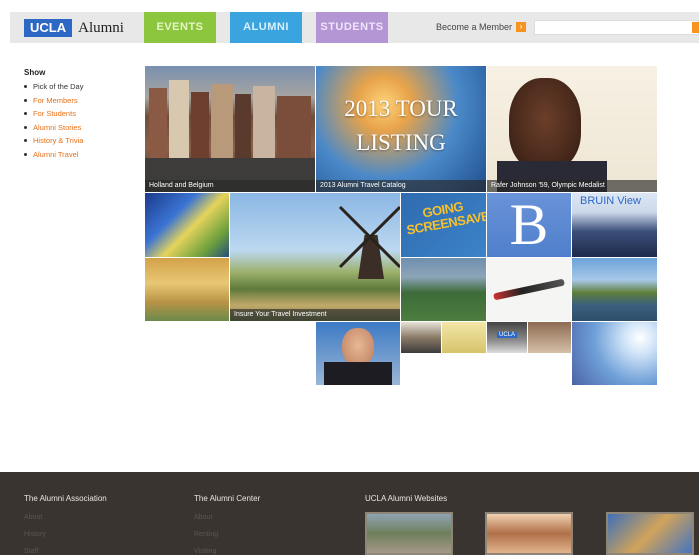  I want to click on tour-headline: 2013 TOUR LISTING, so click(401, 126).